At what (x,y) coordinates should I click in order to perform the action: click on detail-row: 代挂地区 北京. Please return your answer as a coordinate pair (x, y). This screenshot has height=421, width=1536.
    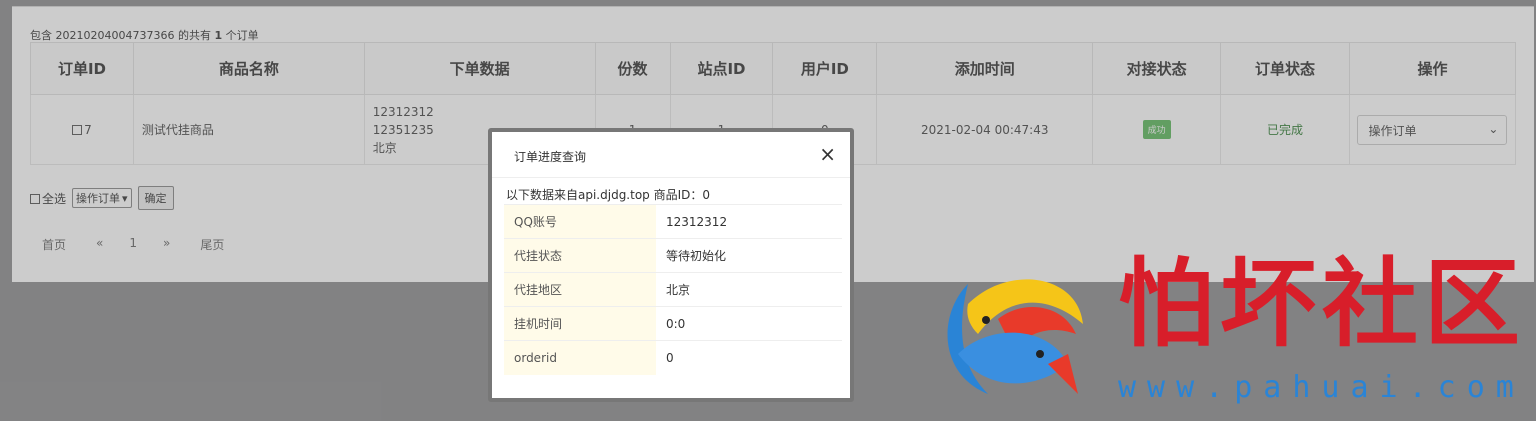
    Looking at the image, I should click on (673, 289).